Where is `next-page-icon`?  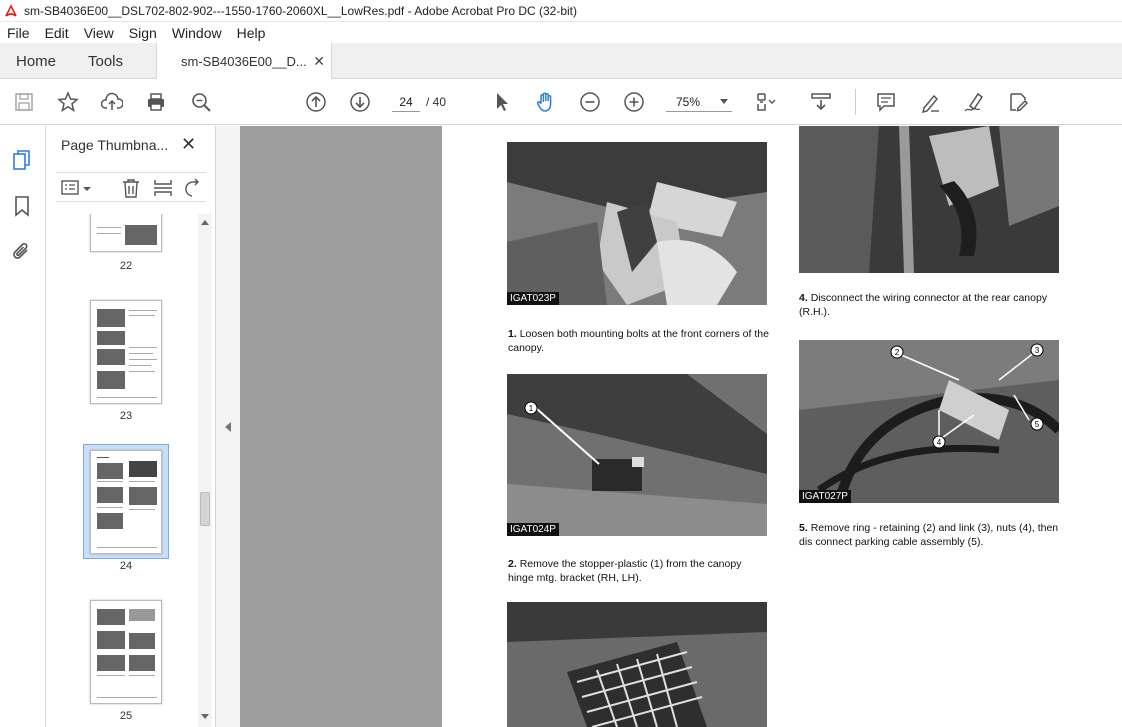
next-page-icon is located at coordinates (360, 102).